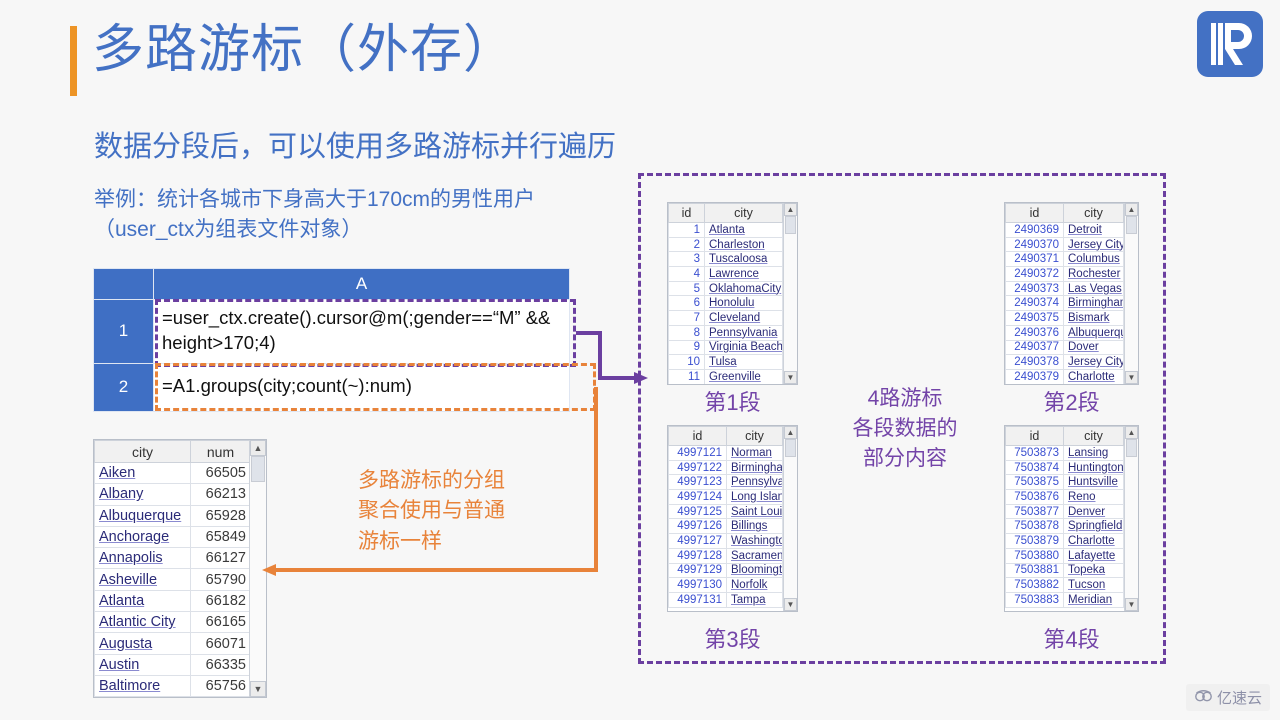 The height and width of the screenshot is (720, 1280). Describe the element at coordinates (1064, 230) in the screenshot. I see `table-row: 2490369 Detroit` at that location.